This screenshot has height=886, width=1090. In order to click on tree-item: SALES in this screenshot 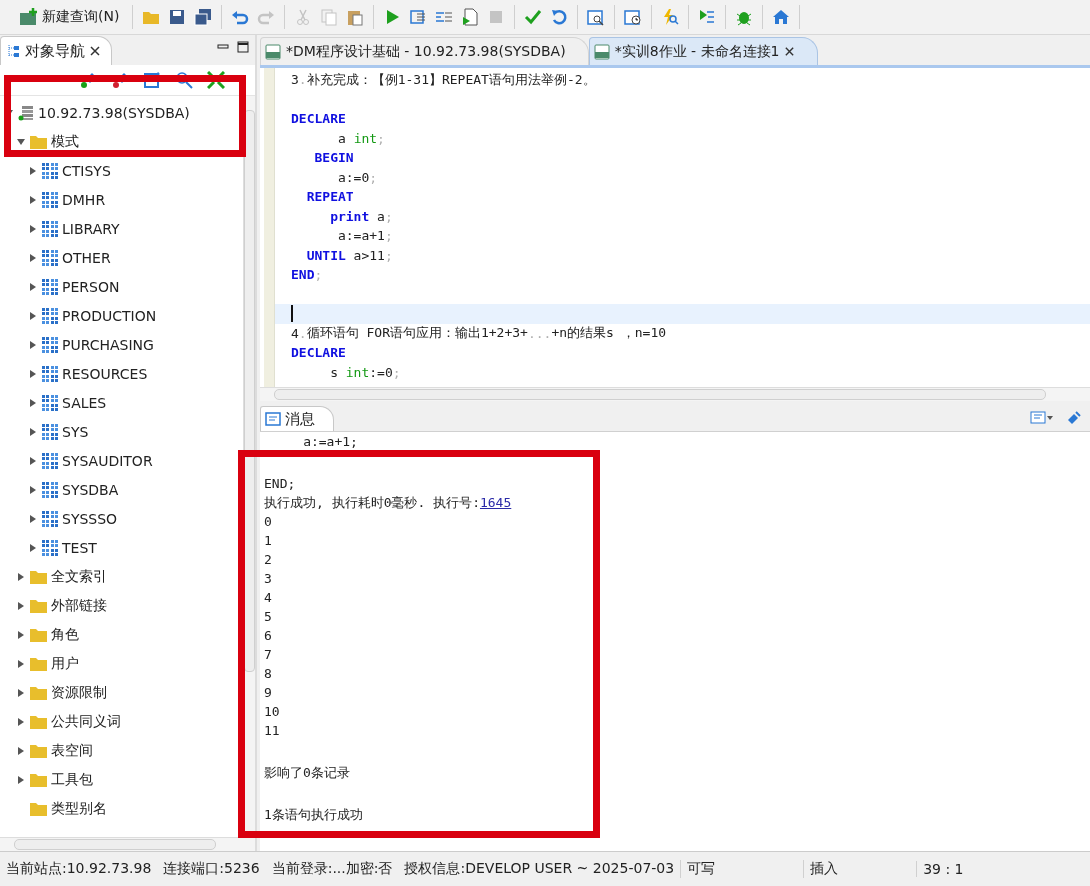, I will do `click(121, 402)`.